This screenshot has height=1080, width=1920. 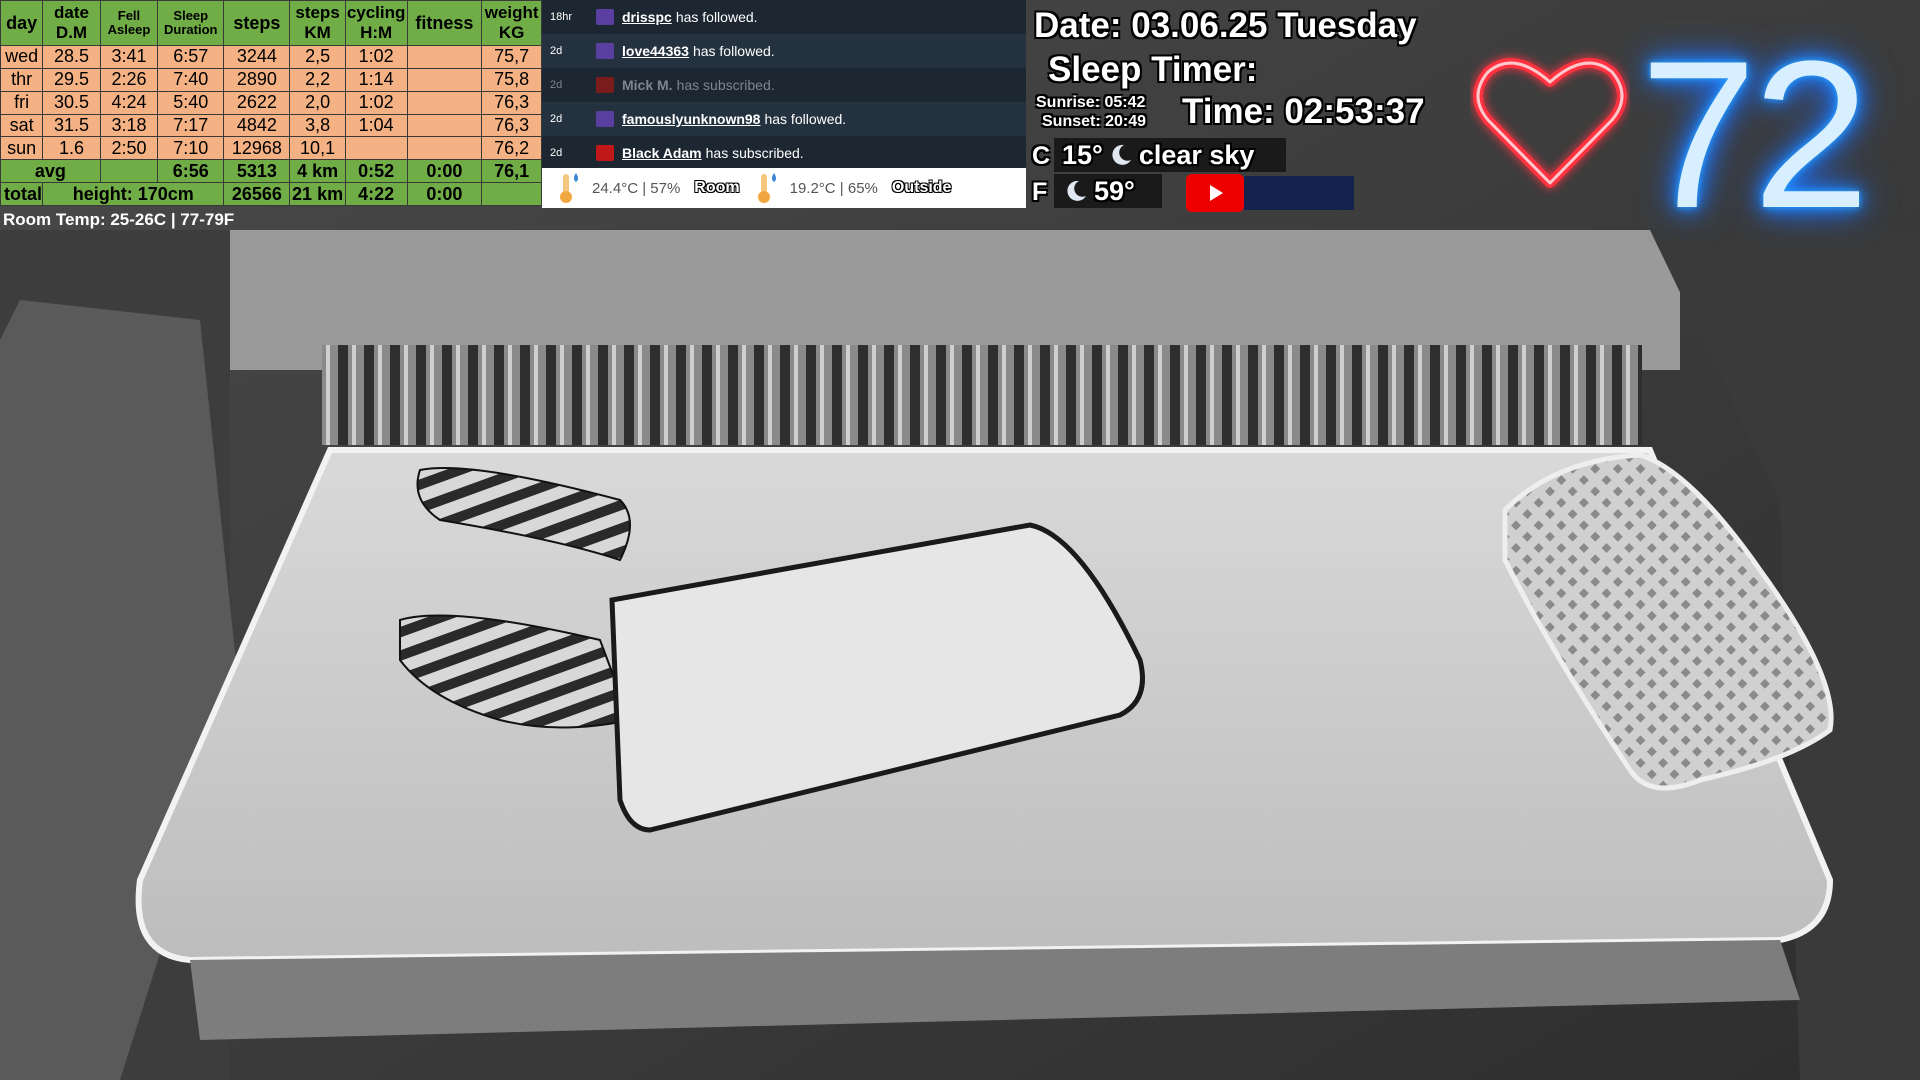 I want to click on cell-sleep-duration: 6:57, so click(x=191, y=57).